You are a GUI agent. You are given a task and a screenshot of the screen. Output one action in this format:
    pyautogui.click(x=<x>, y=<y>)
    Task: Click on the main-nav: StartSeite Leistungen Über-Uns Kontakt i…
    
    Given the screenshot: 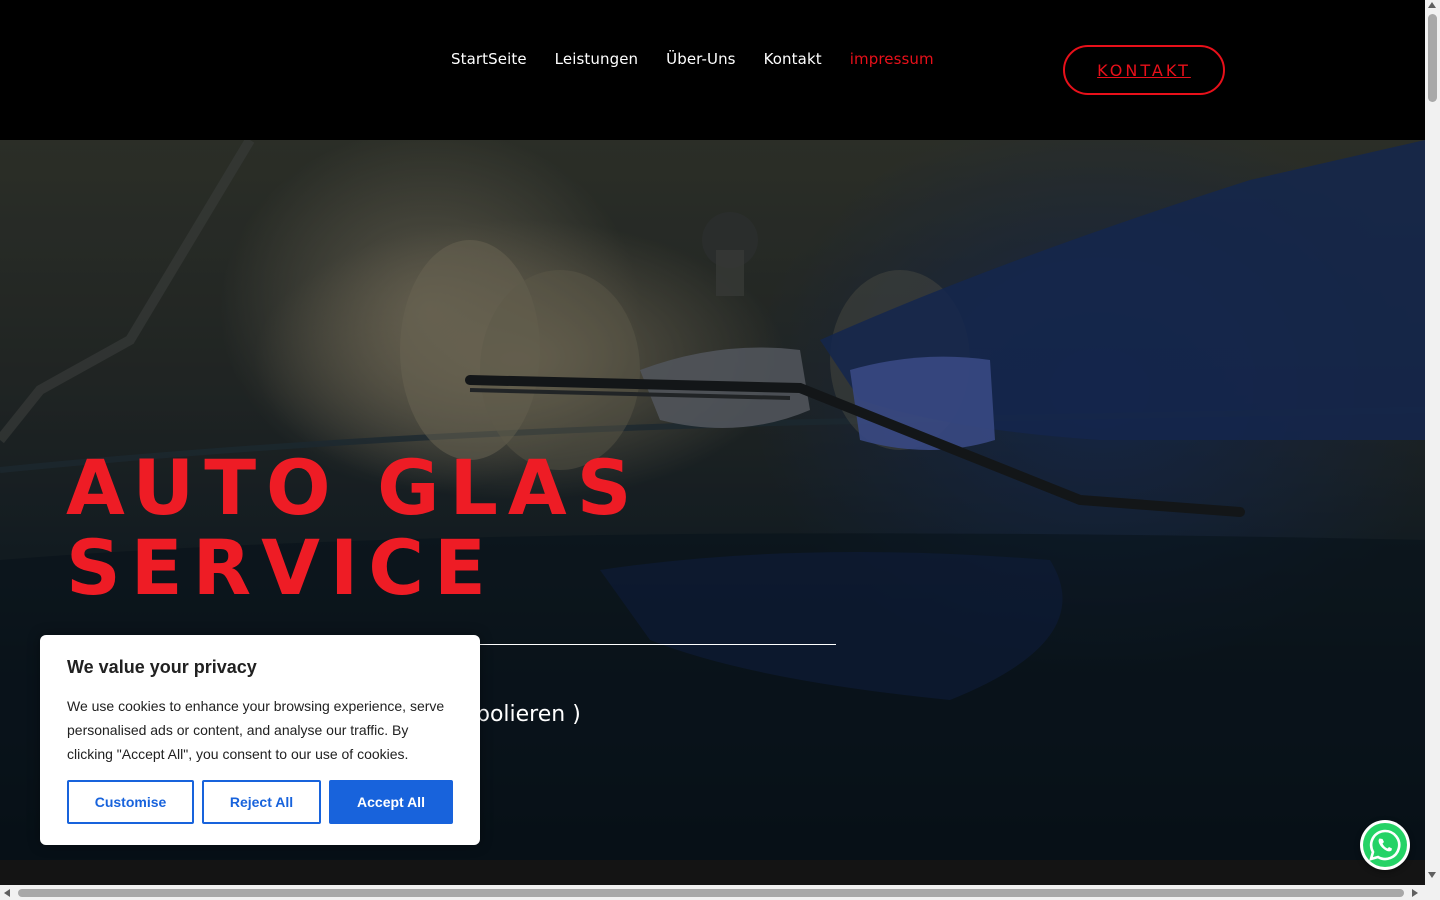 What is the action you would take?
    pyautogui.click(x=692, y=59)
    